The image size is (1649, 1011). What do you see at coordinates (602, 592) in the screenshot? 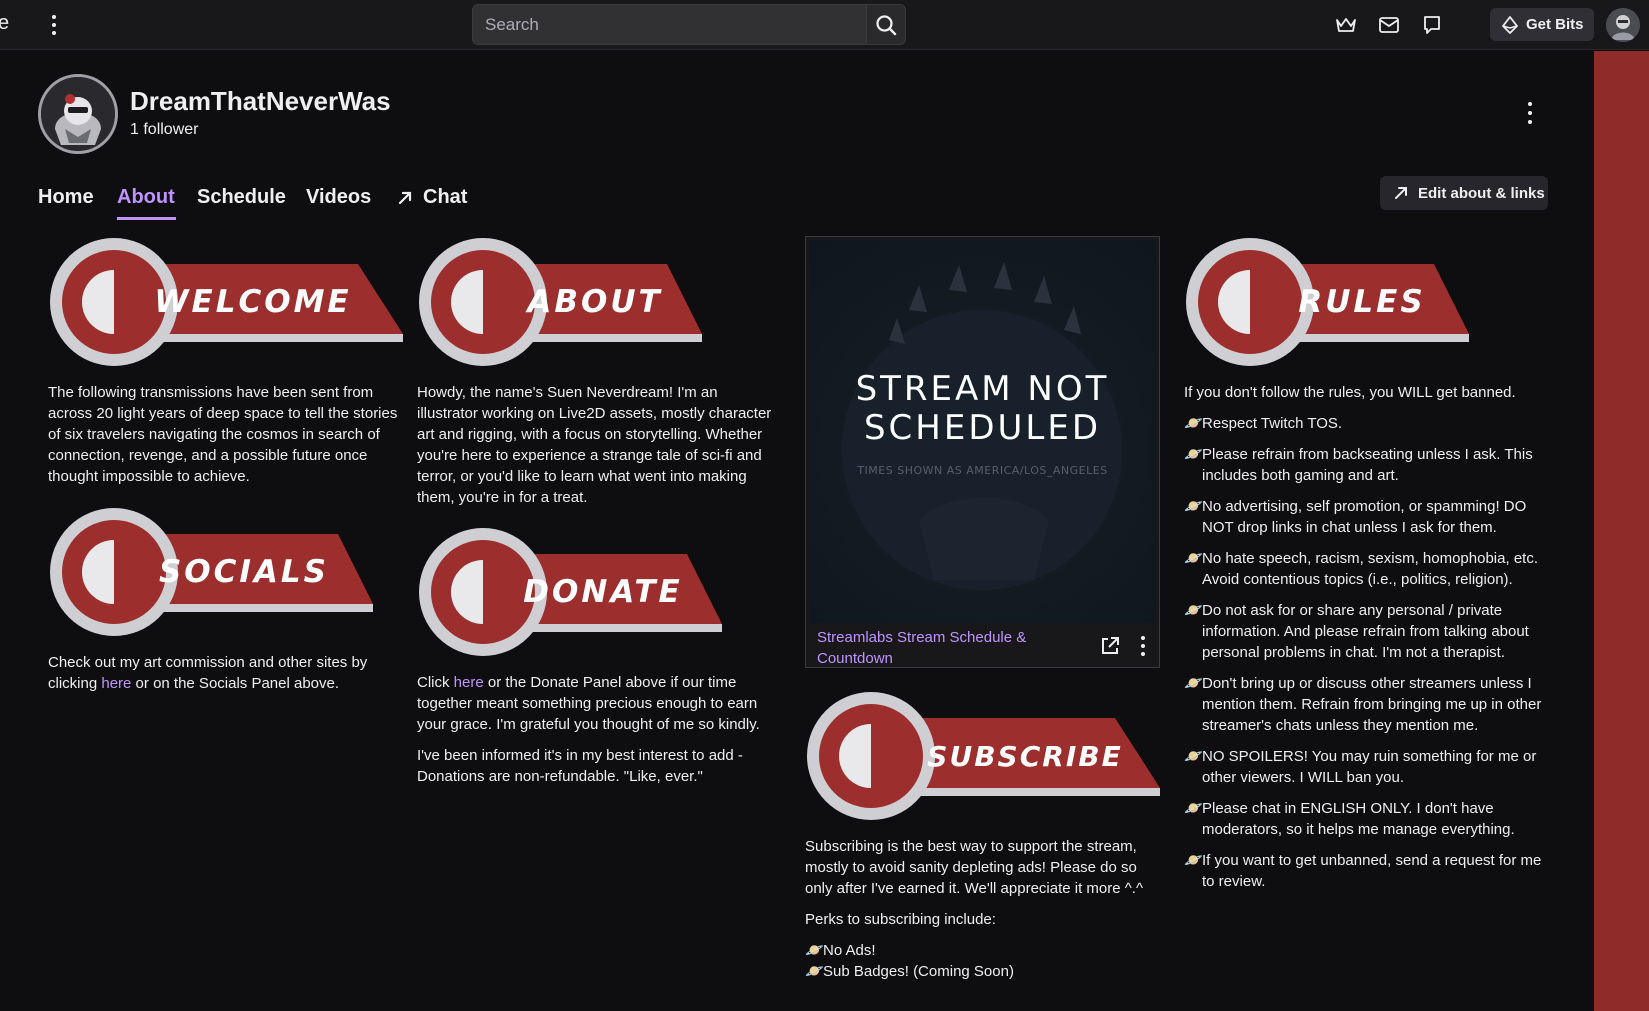
I see `donate-banner-text: DONATE` at bounding box center [602, 592].